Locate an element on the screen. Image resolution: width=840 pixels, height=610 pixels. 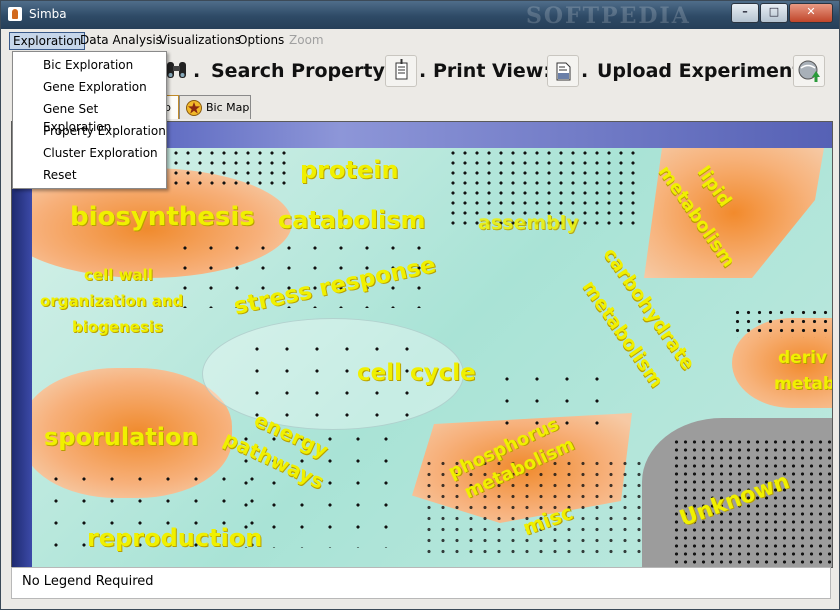
print-button is located at coordinates (401, 71).